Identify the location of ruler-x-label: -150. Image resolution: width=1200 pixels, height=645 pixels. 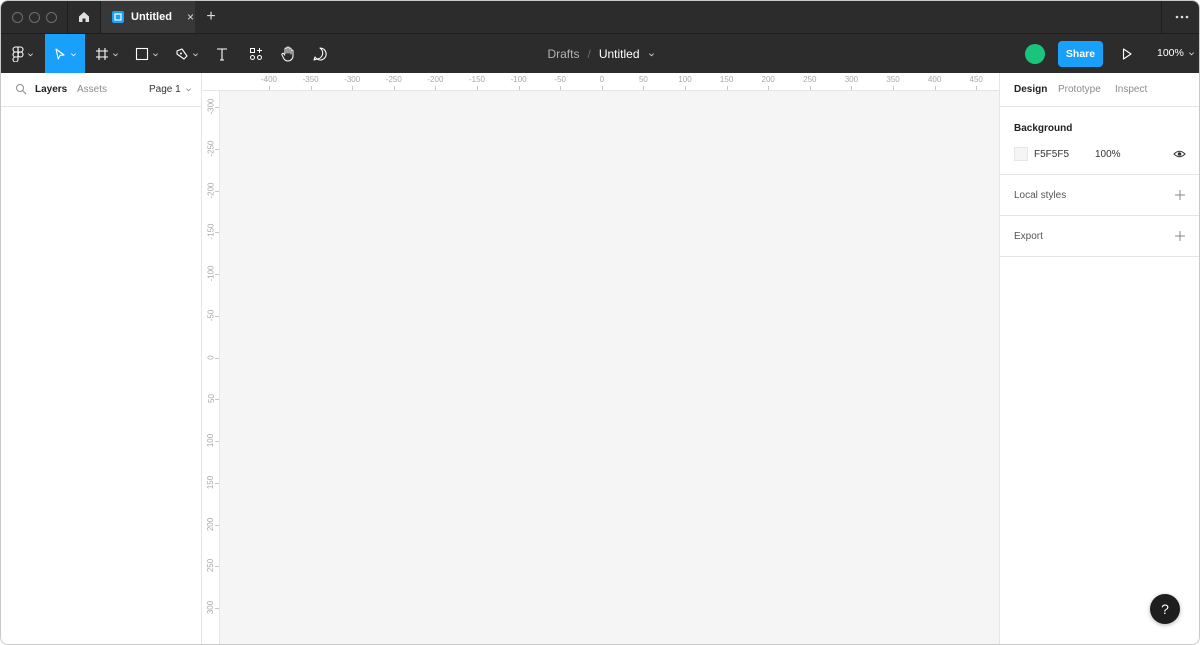
(477, 79).